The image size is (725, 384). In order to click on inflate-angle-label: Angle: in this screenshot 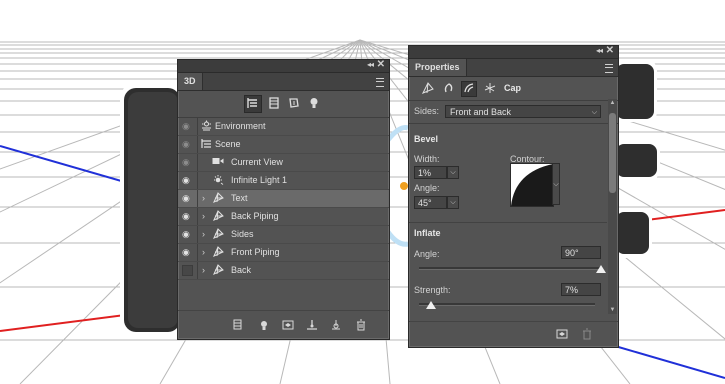, I will do `click(427, 254)`.